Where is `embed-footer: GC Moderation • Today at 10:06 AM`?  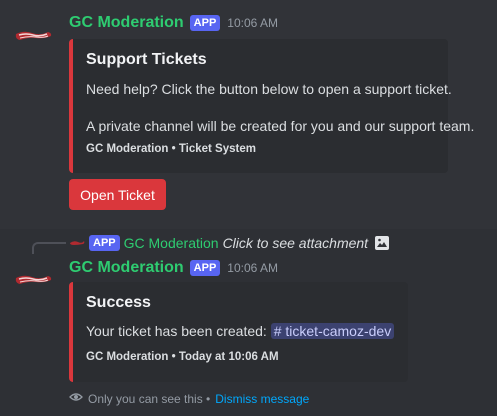
embed-footer: GC Moderation • Today at 10:06 AM is located at coordinates (182, 357).